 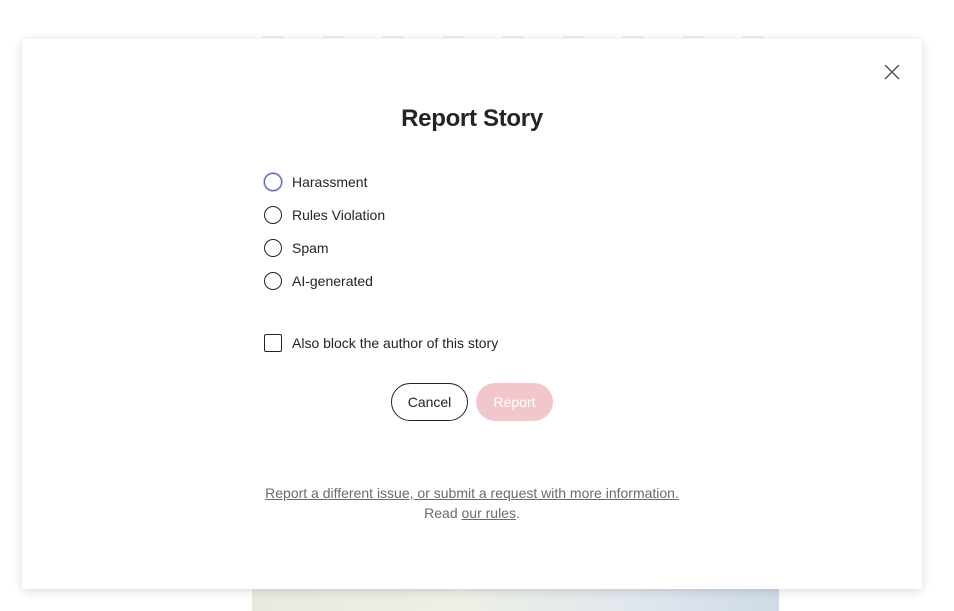 What do you see at coordinates (395, 343) in the screenshot?
I see `block-author-label: Also block the author of this story` at bounding box center [395, 343].